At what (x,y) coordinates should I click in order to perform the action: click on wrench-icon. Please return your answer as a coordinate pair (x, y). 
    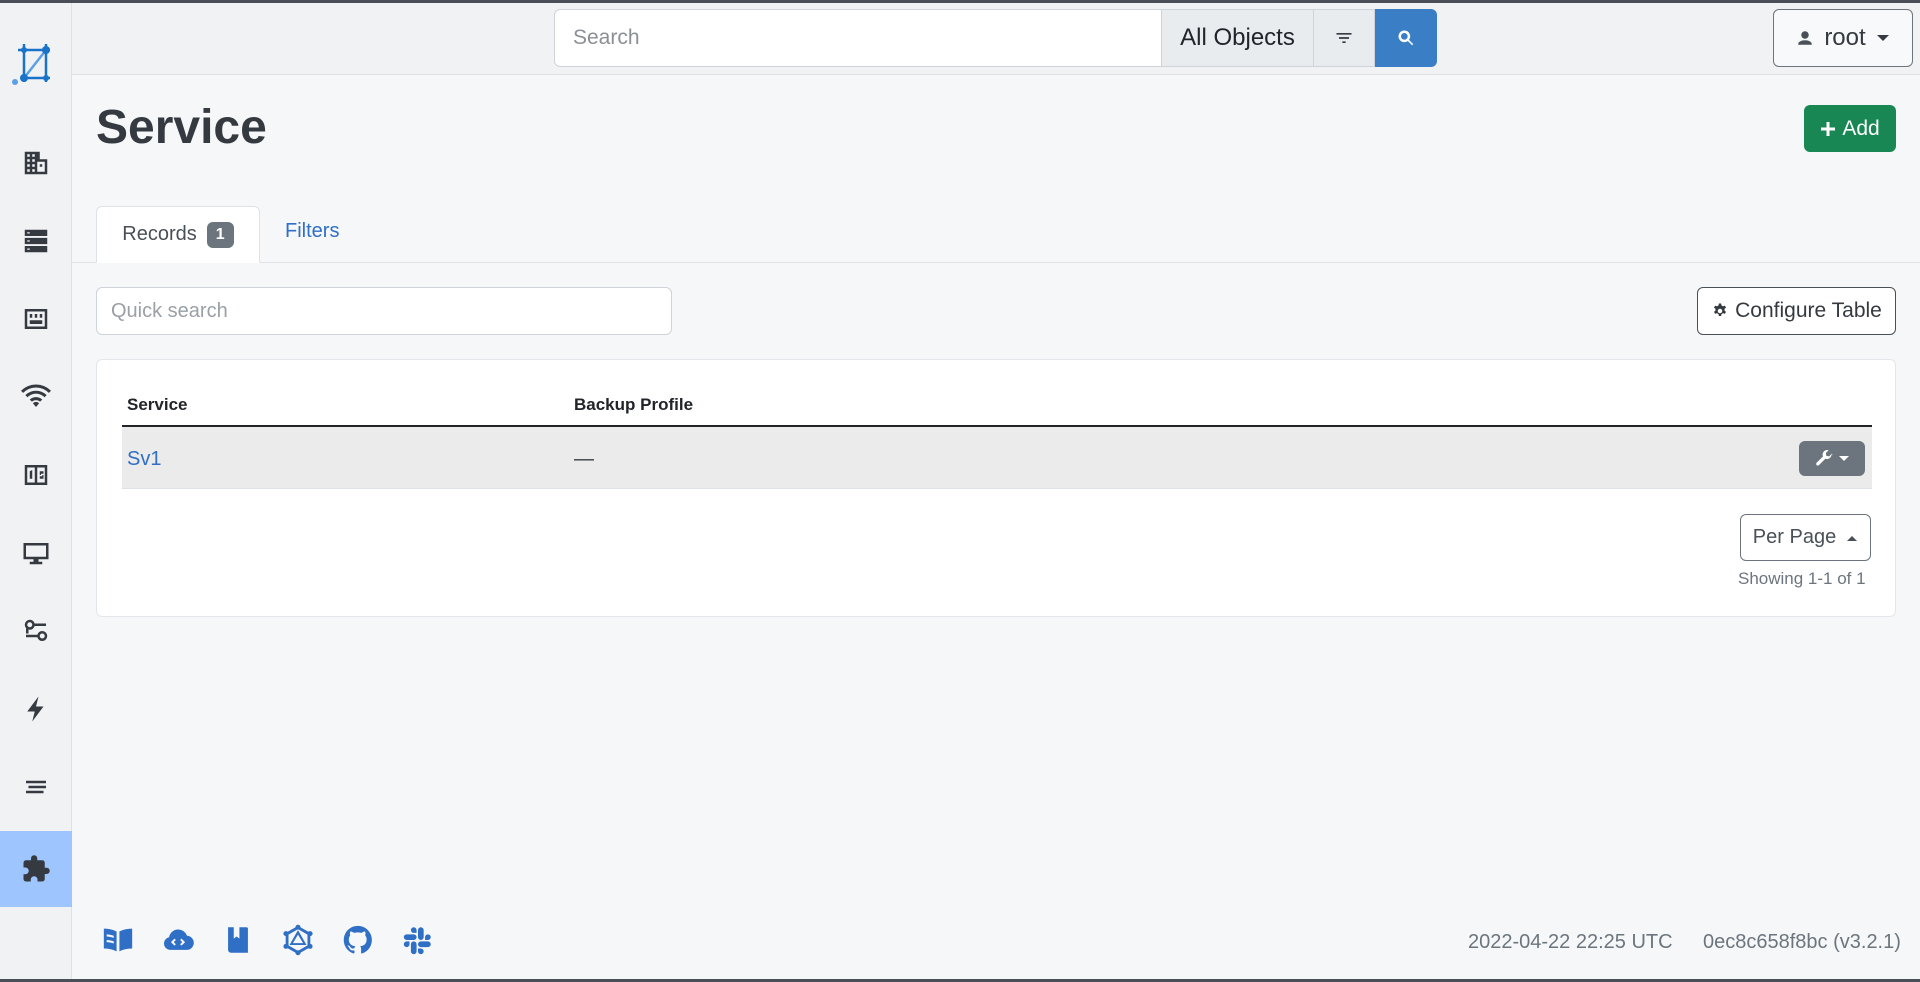
    Looking at the image, I should click on (1824, 457).